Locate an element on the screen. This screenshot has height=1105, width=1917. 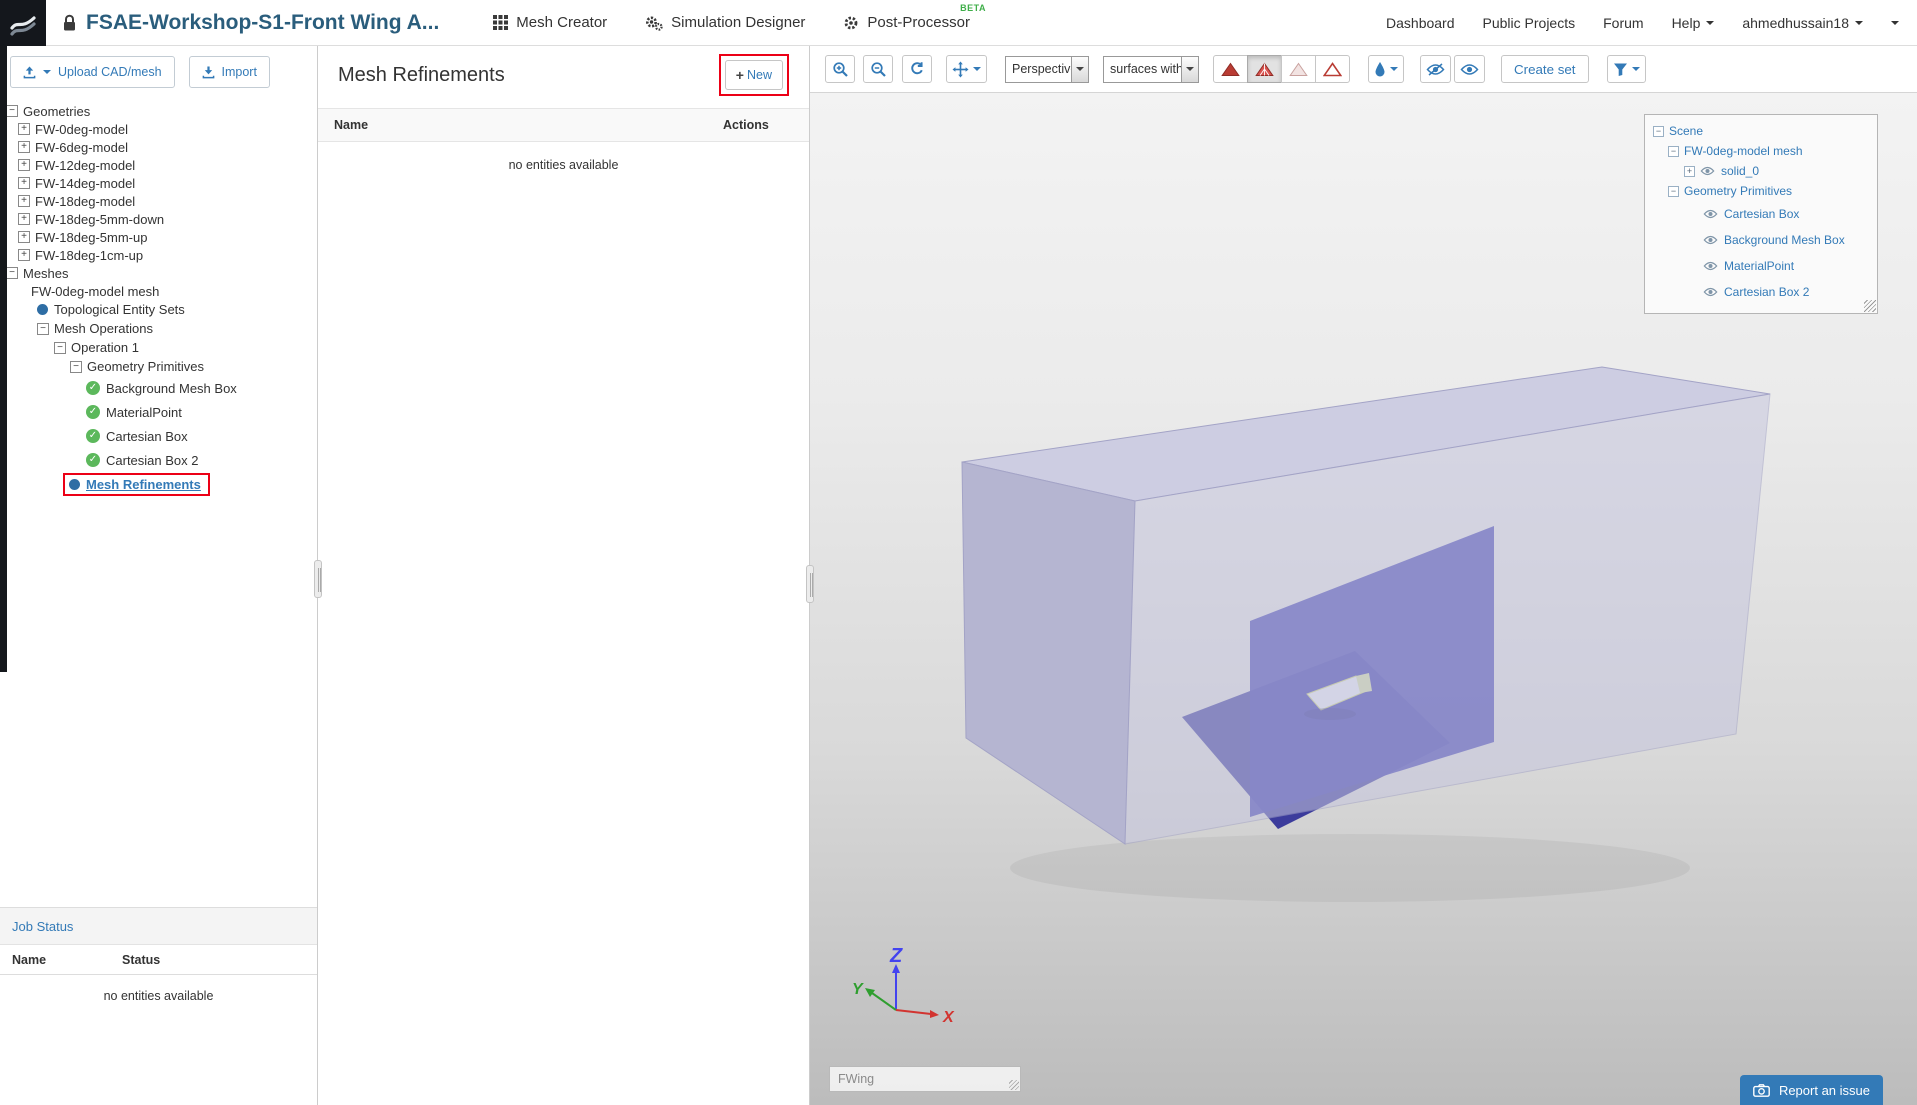
create-set-button: Create set is located at coordinates (1545, 69).